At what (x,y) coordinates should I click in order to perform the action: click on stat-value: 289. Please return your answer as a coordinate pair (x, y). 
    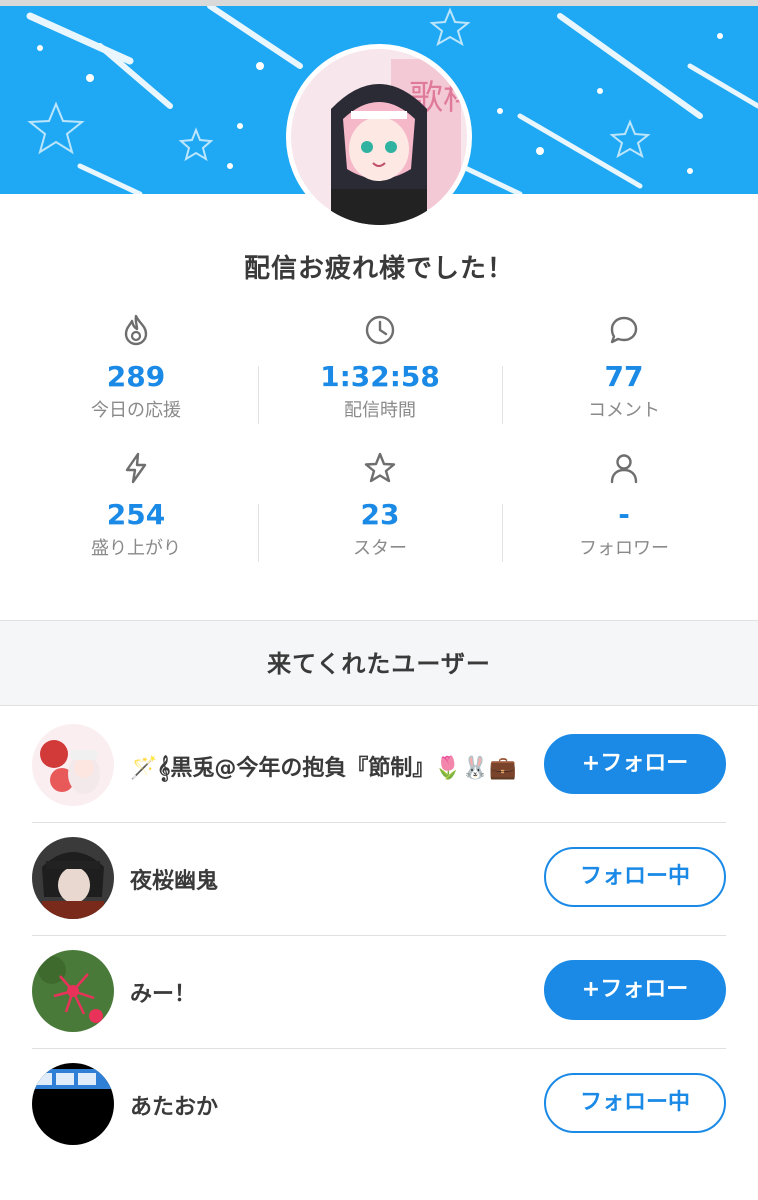
    Looking at the image, I should click on (136, 376).